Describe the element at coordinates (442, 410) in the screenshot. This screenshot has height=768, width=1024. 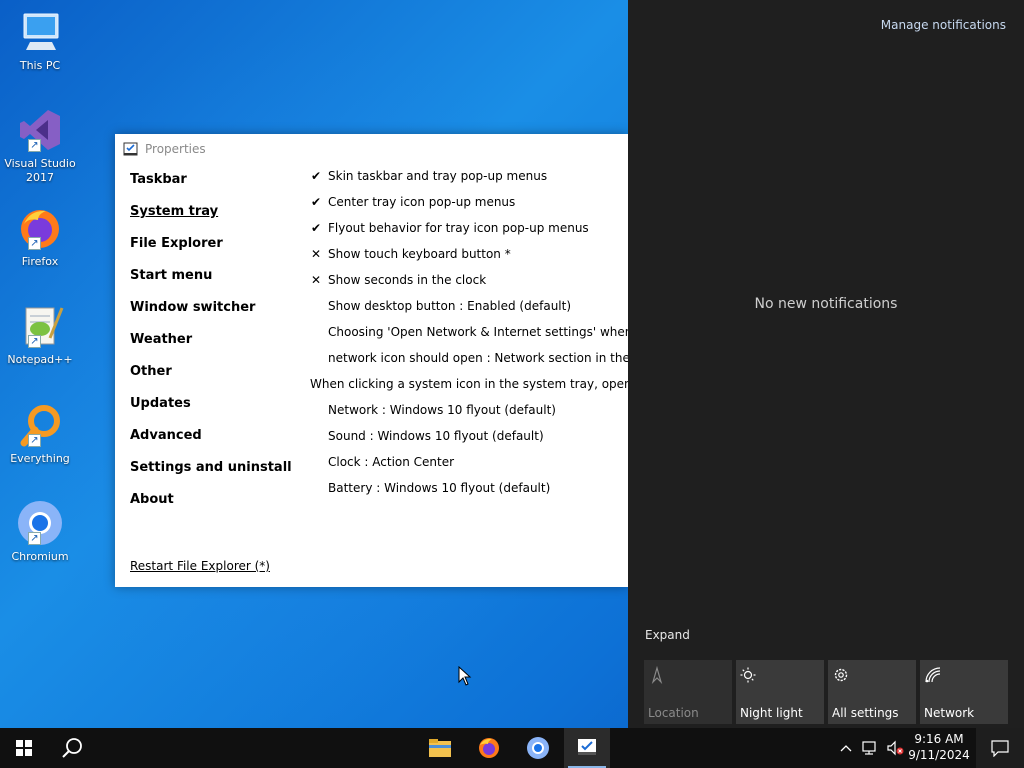
I see `option-label: Network : Windows 10 flyout (default)` at that location.